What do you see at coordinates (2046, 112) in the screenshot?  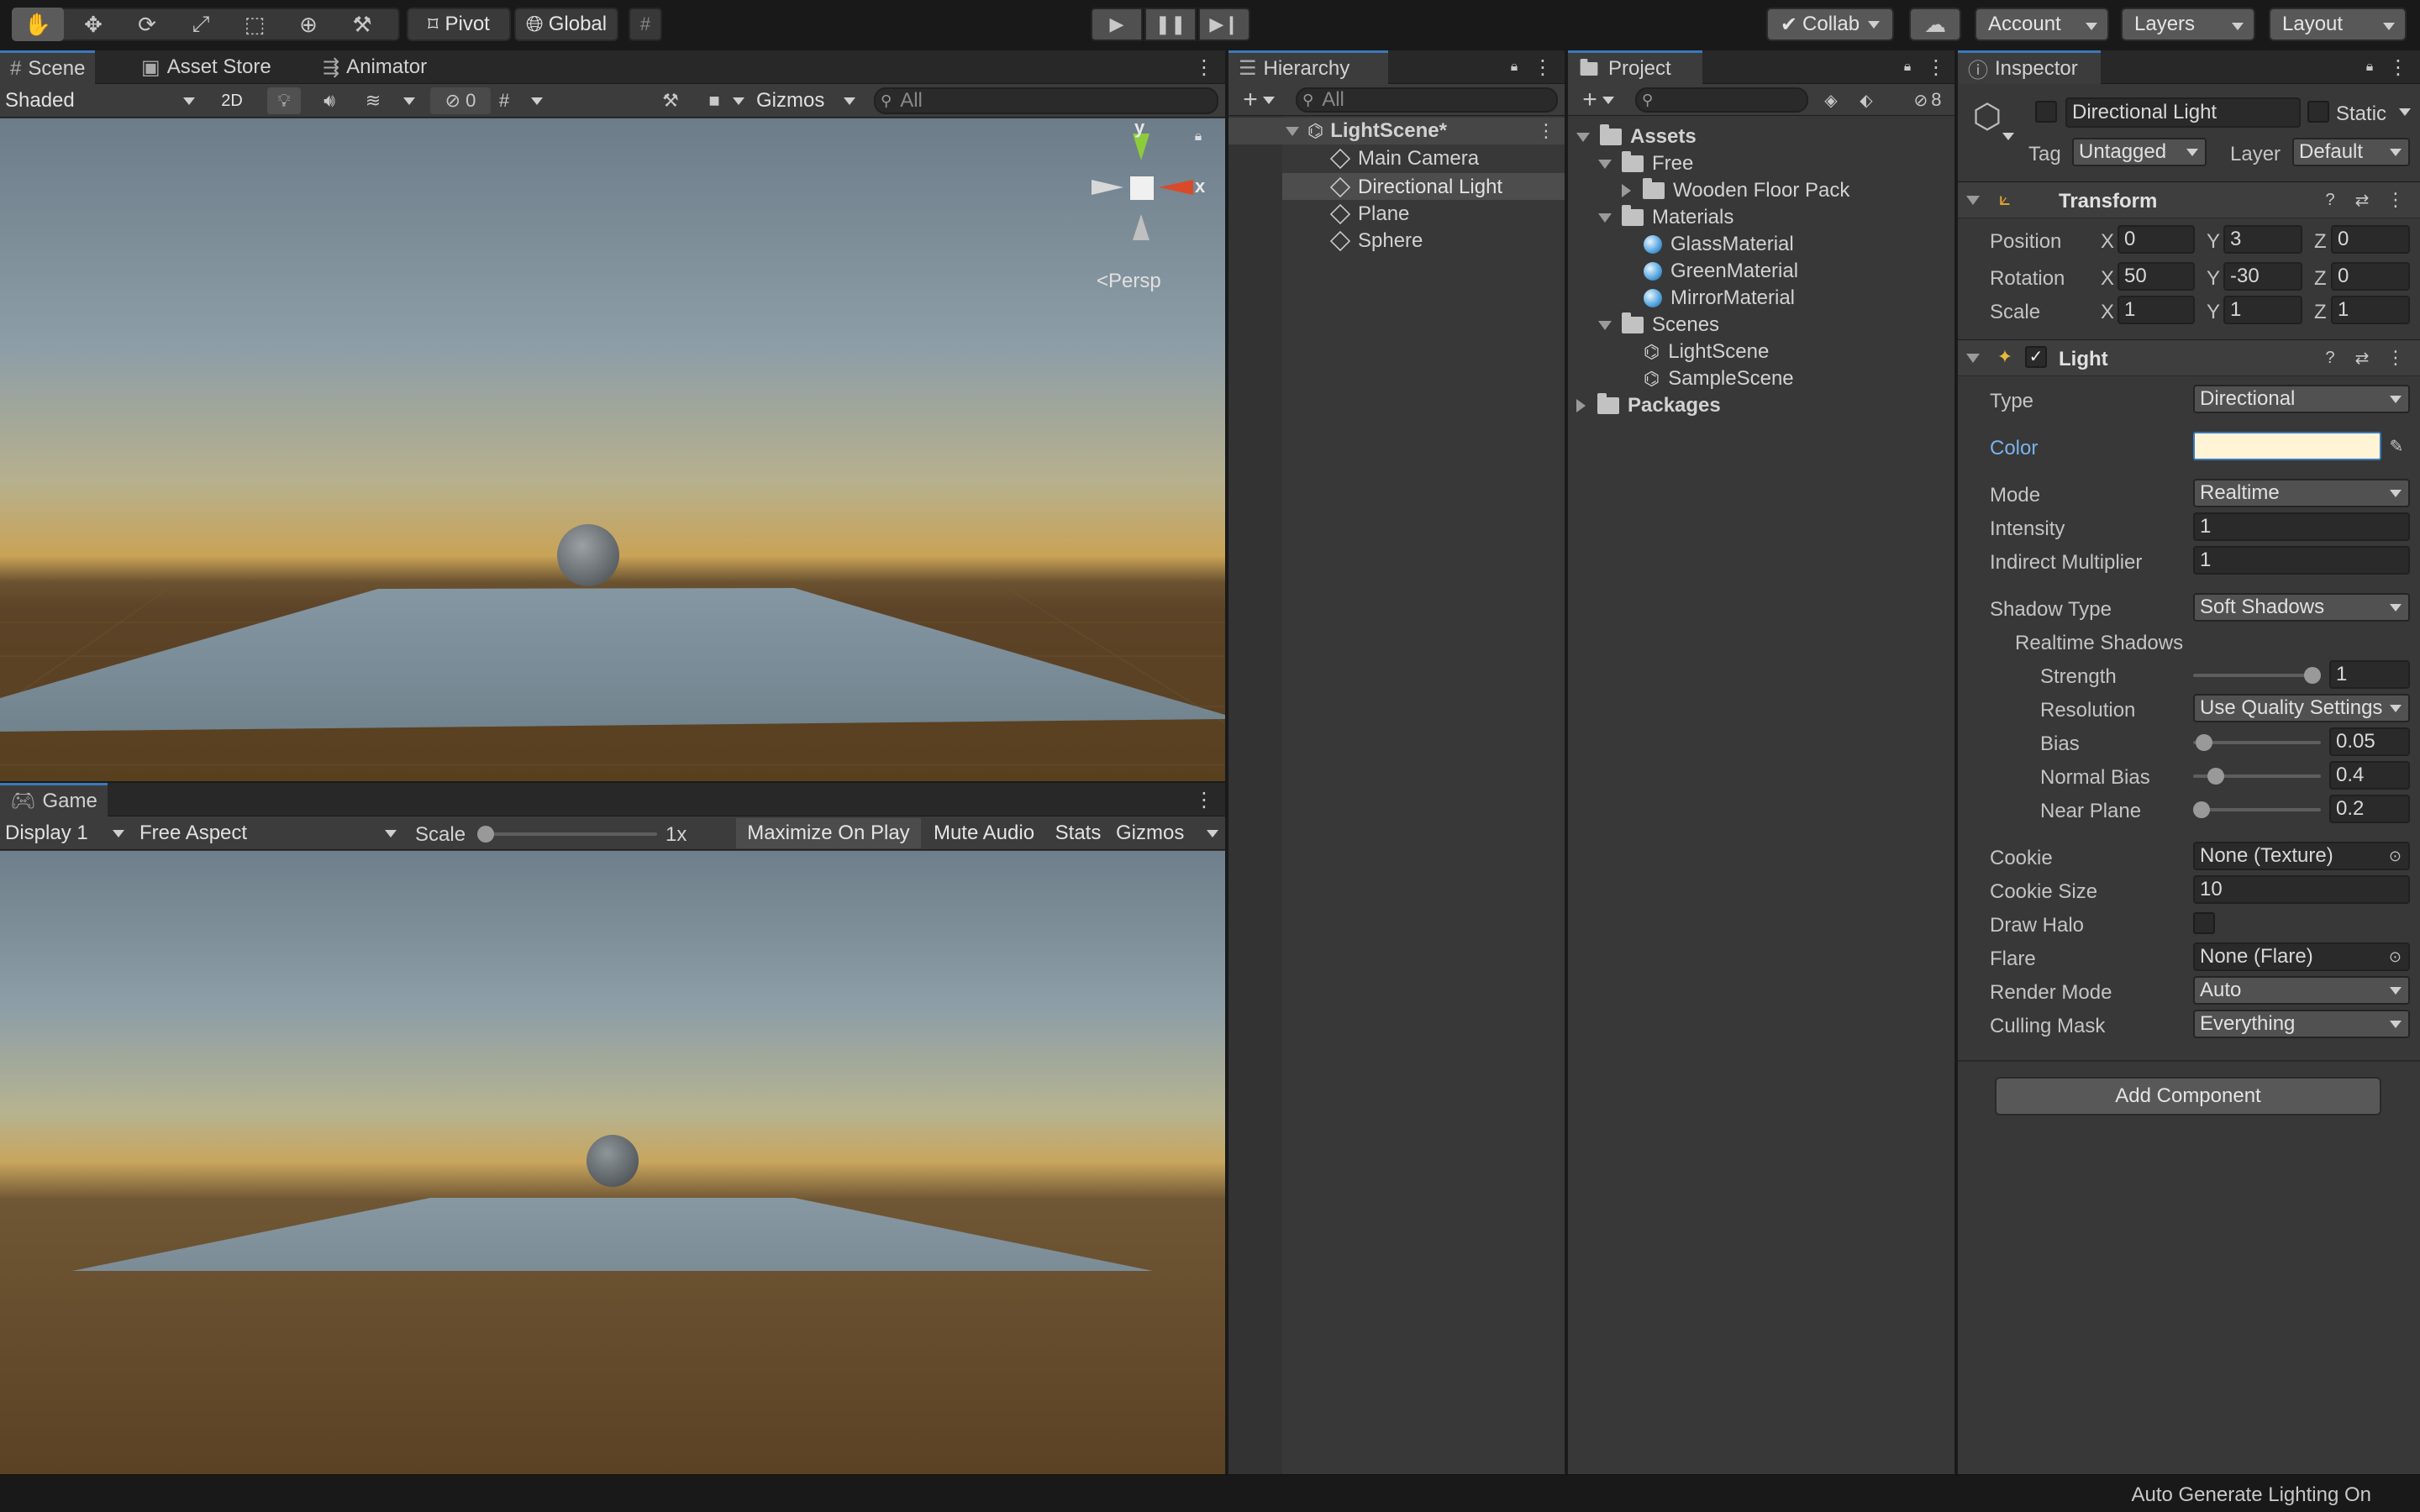 I see `active-checkbox` at bounding box center [2046, 112].